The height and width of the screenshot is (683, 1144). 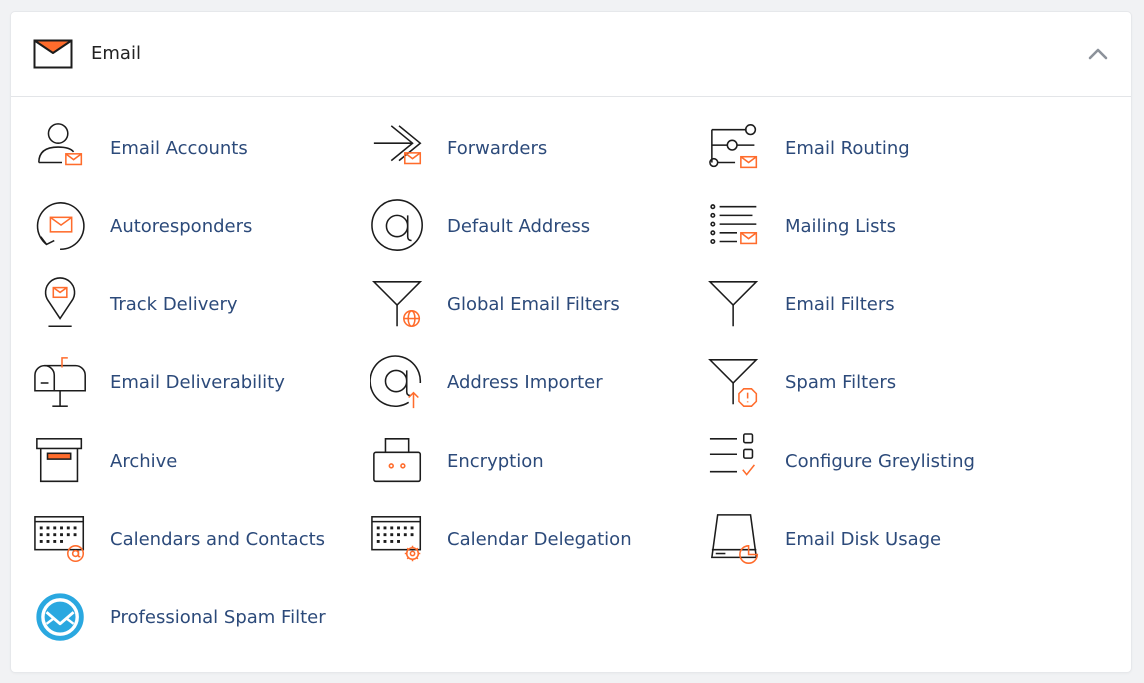 What do you see at coordinates (63, 462) in the screenshot?
I see `archive-box-icon` at bounding box center [63, 462].